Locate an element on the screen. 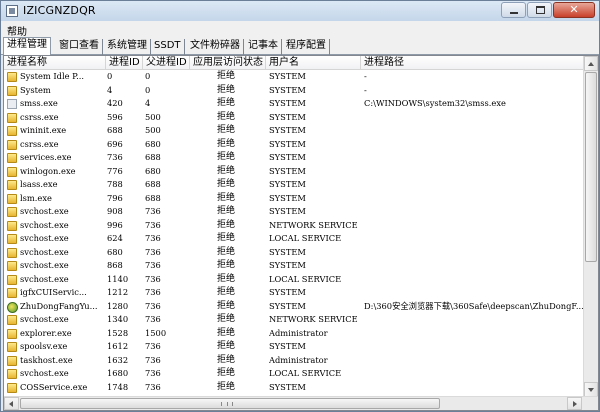  arrow-right-icon is located at coordinates (575, 404).